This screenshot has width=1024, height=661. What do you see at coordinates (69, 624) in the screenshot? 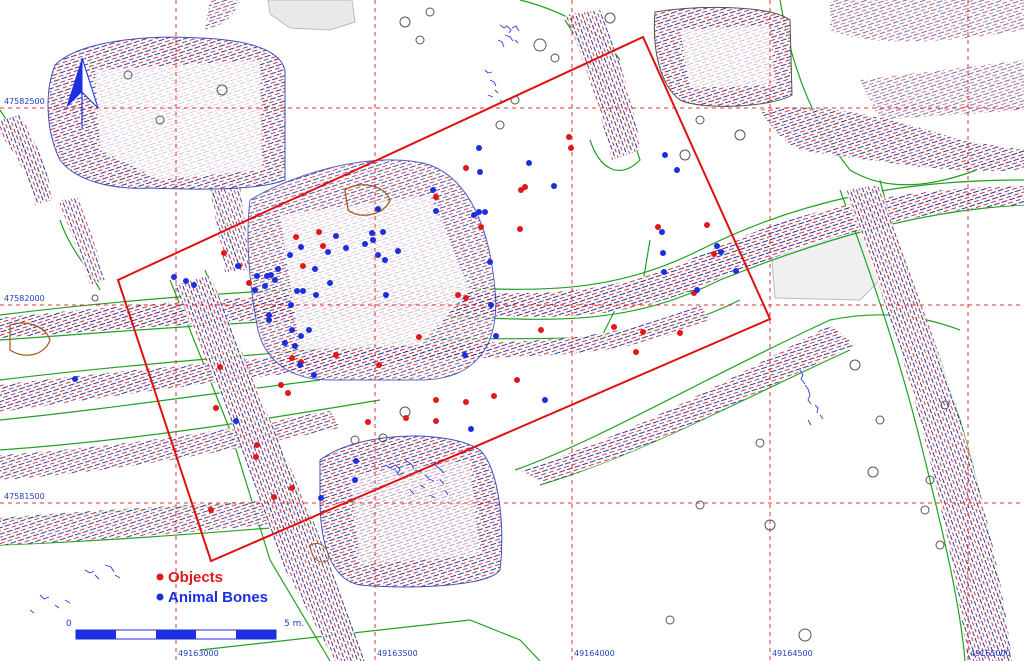
I see `scale-start-label: 0` at bounding box center [69, 624].